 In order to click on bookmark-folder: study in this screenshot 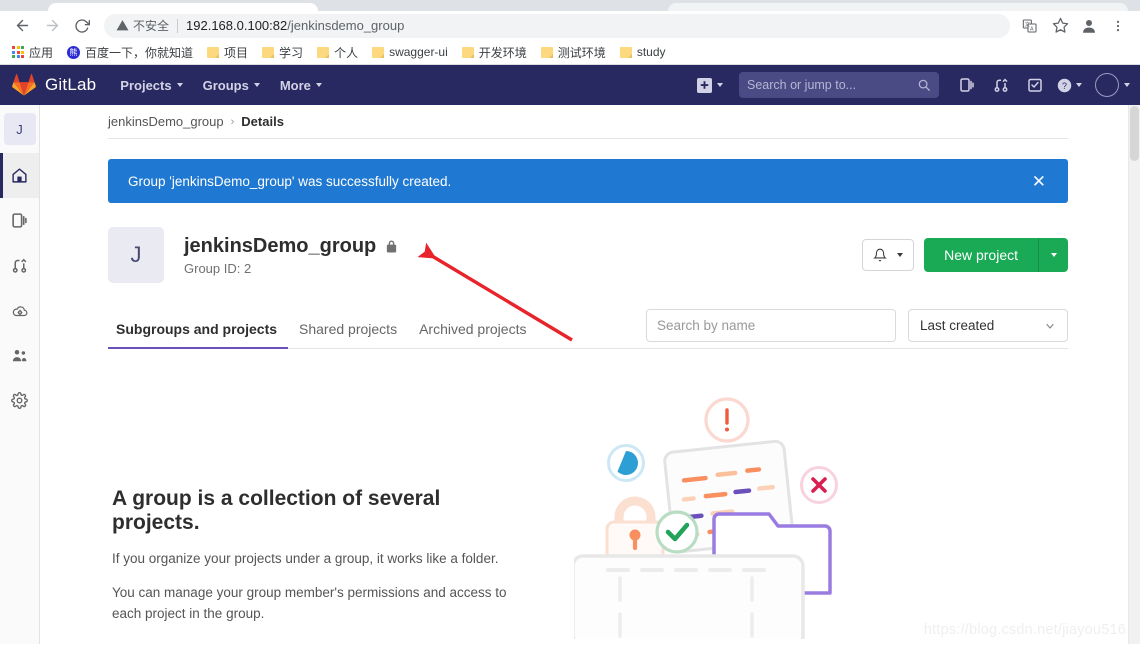, I will do `click(643, 52)`.